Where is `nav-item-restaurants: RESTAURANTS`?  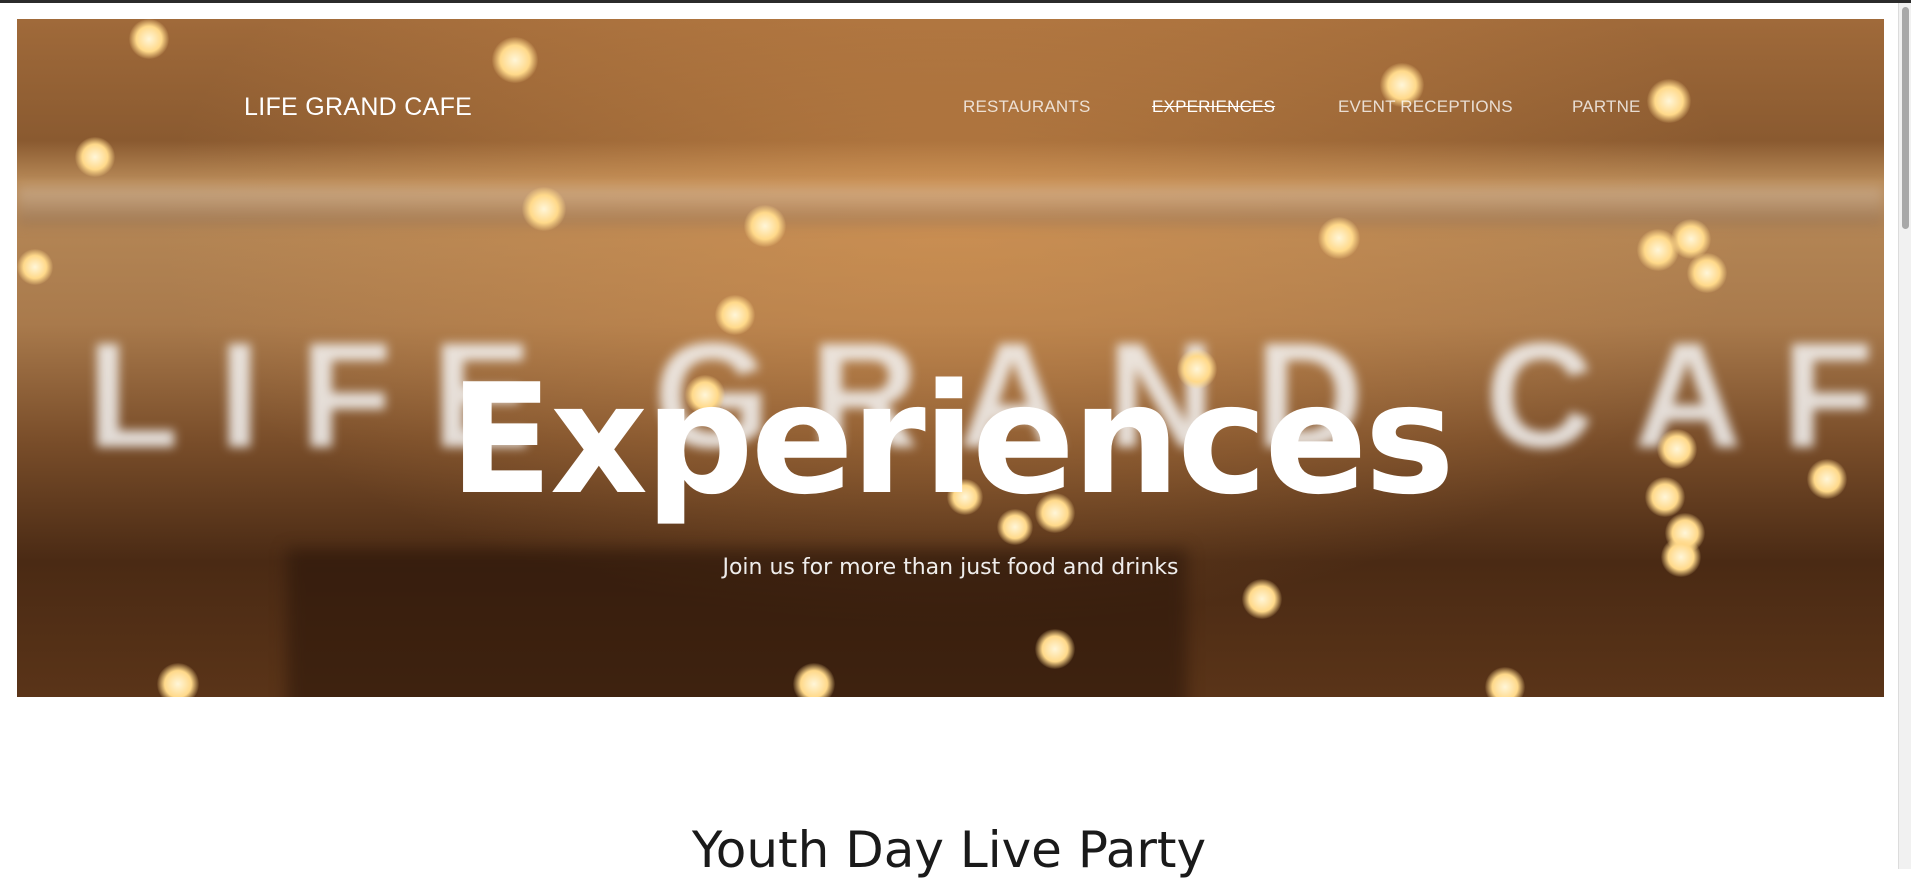
nav-item-restaurants: RESTAURANTS is located at coordinates (1027, 107).